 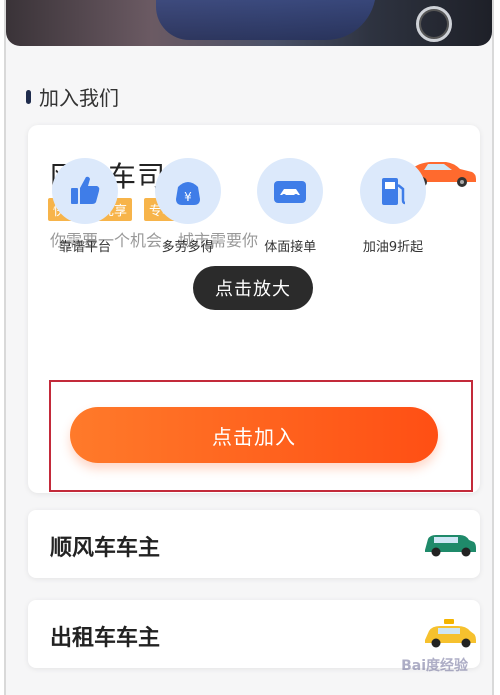 I want to click on section-bar-icon, so click(x=28, y=96).